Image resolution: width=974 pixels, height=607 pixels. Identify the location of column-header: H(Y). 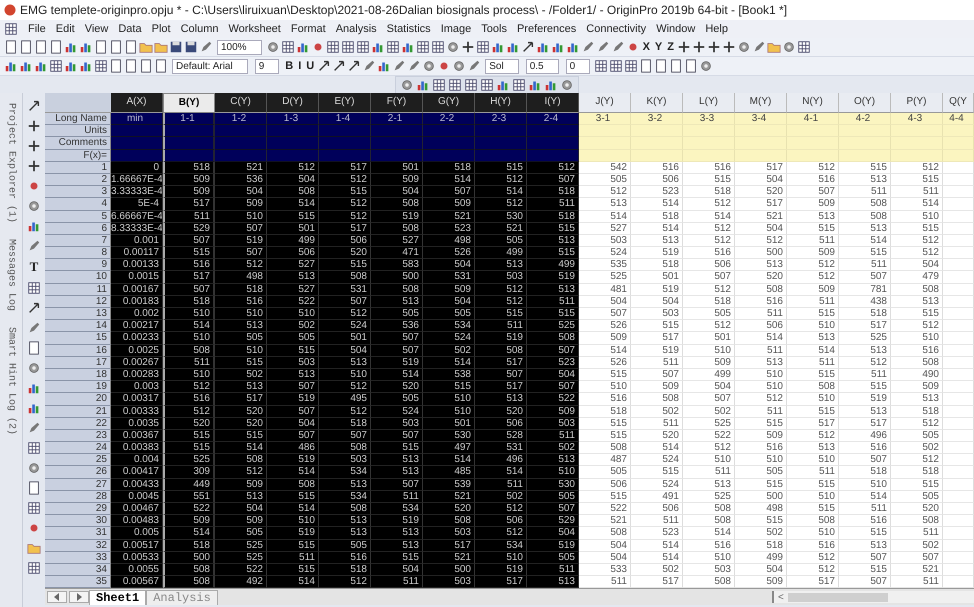
(501, 103).